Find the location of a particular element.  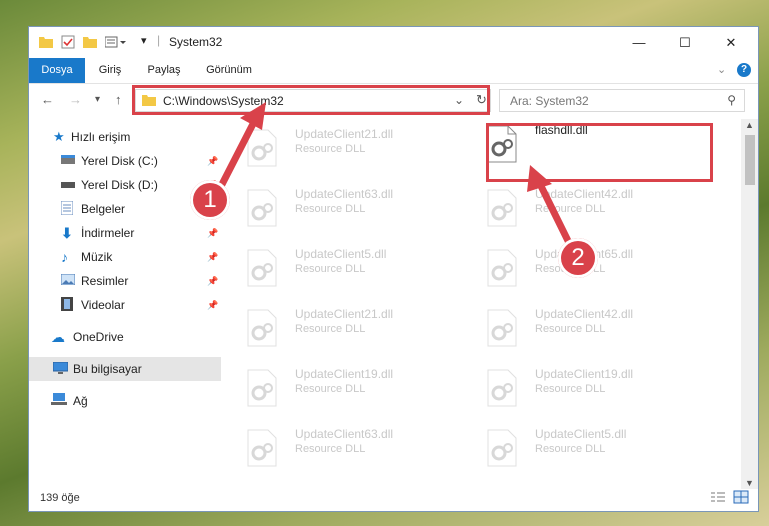

step-badge-1: 1 is located at coordinates (210, 200).